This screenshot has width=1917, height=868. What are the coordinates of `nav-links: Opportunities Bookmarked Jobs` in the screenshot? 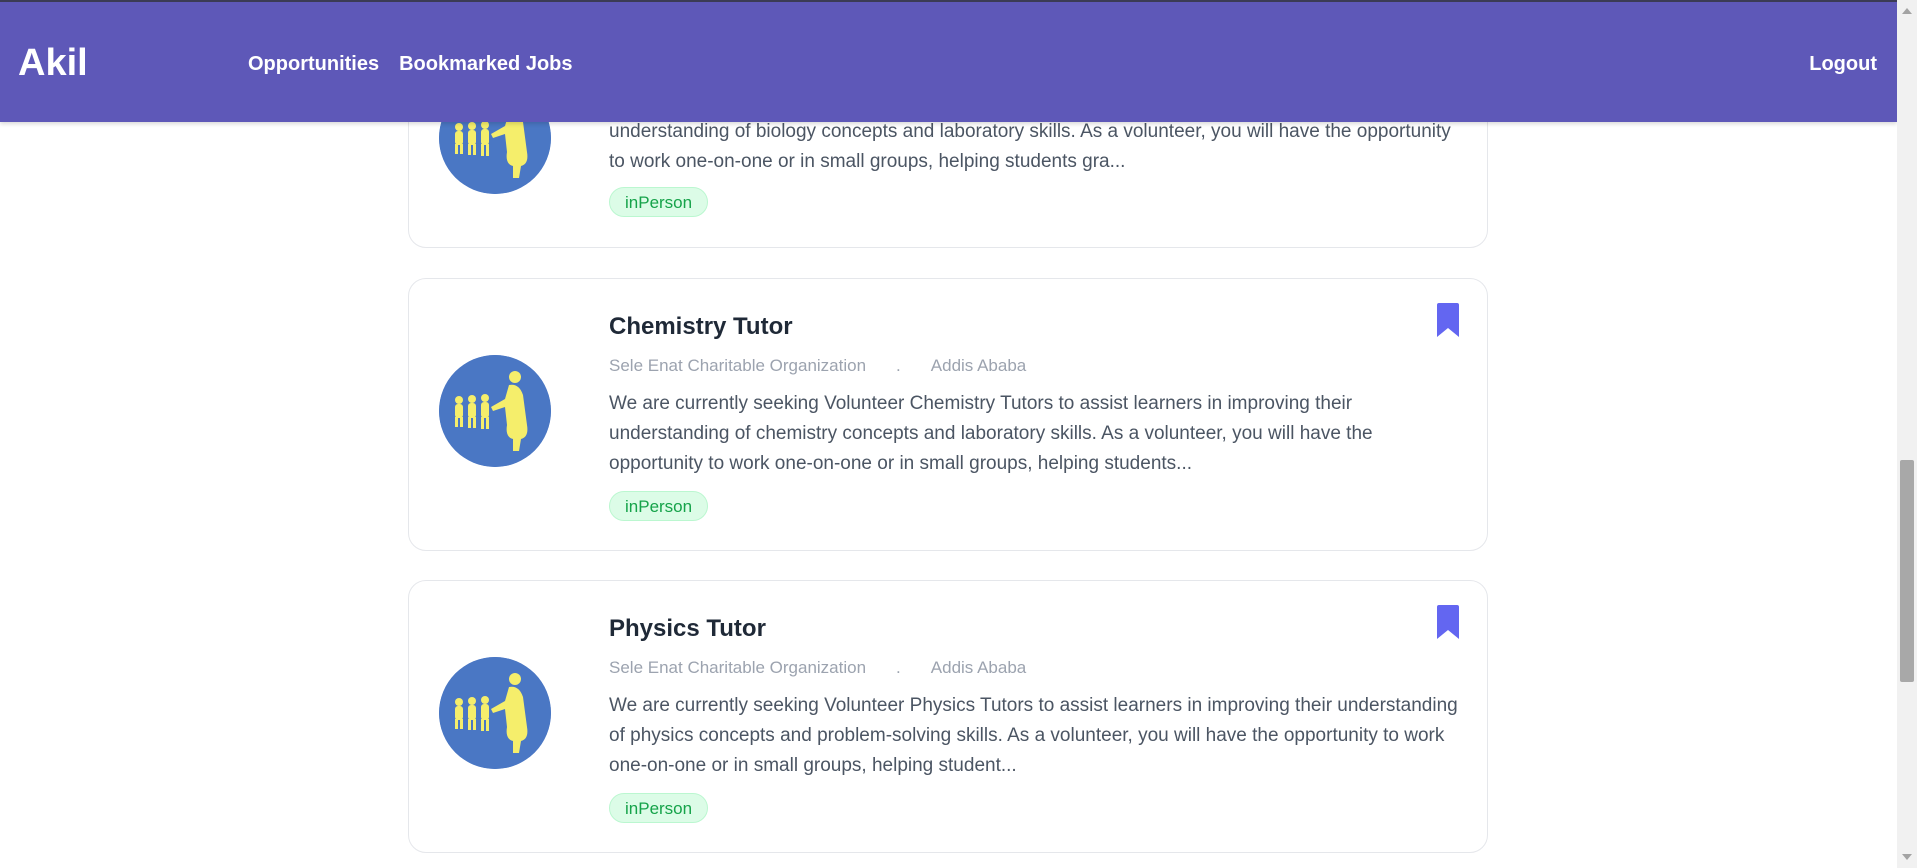 It's located at (410, 64).